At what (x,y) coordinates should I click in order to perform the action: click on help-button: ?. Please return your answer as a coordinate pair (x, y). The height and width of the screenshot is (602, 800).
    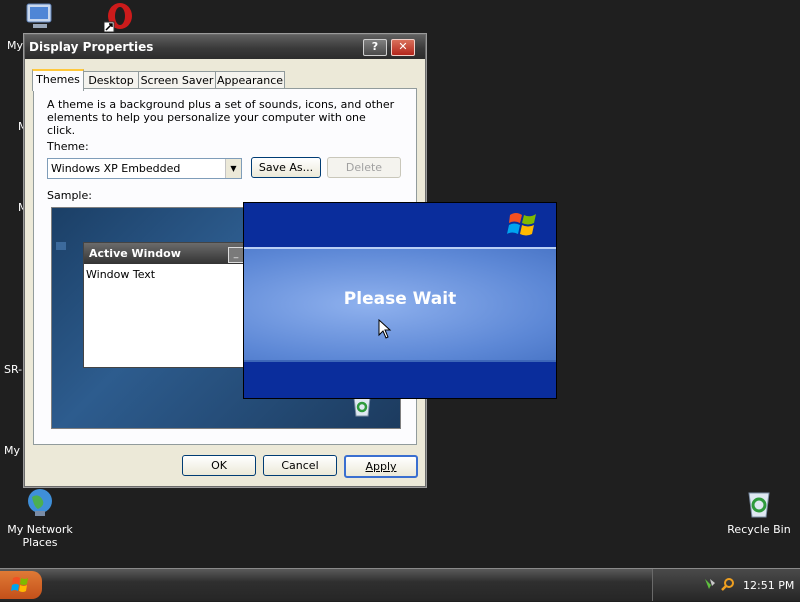
    Looking at the image, I should click on (375, 47).